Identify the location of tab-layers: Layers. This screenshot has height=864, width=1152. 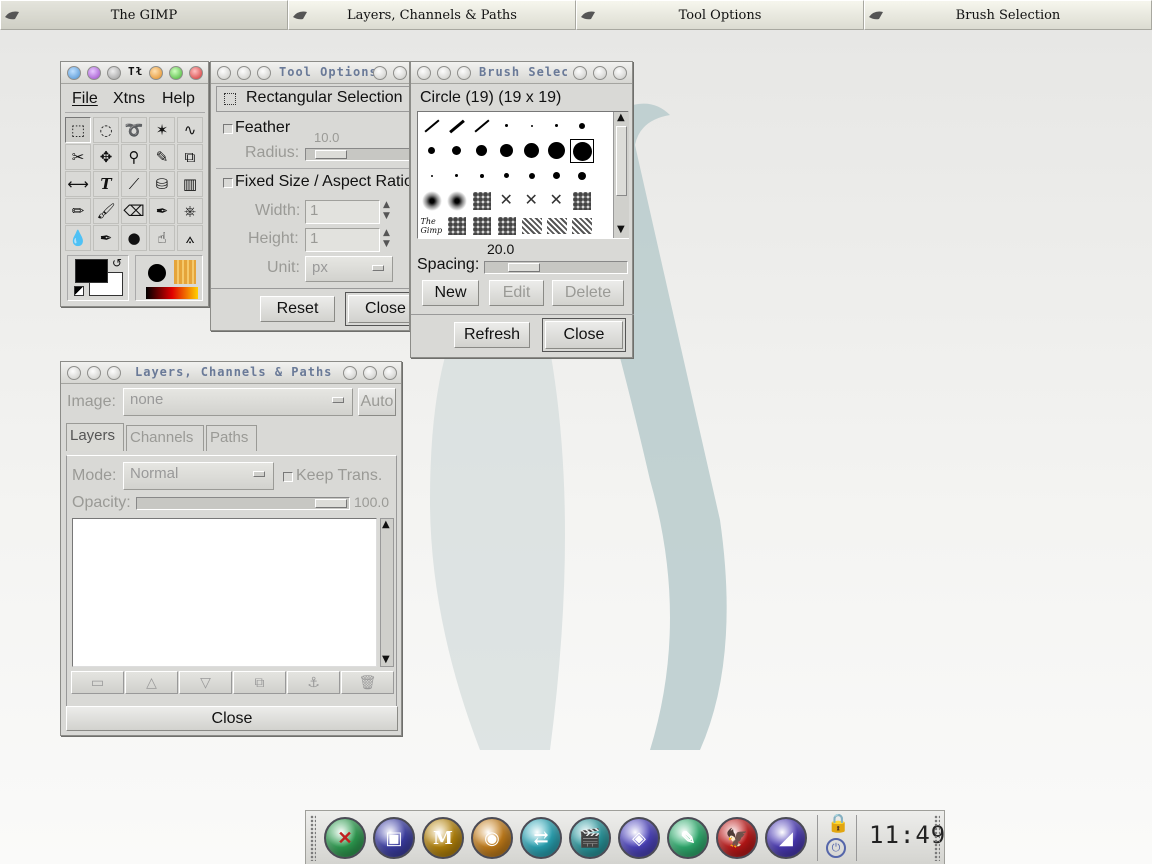
(95, 437).